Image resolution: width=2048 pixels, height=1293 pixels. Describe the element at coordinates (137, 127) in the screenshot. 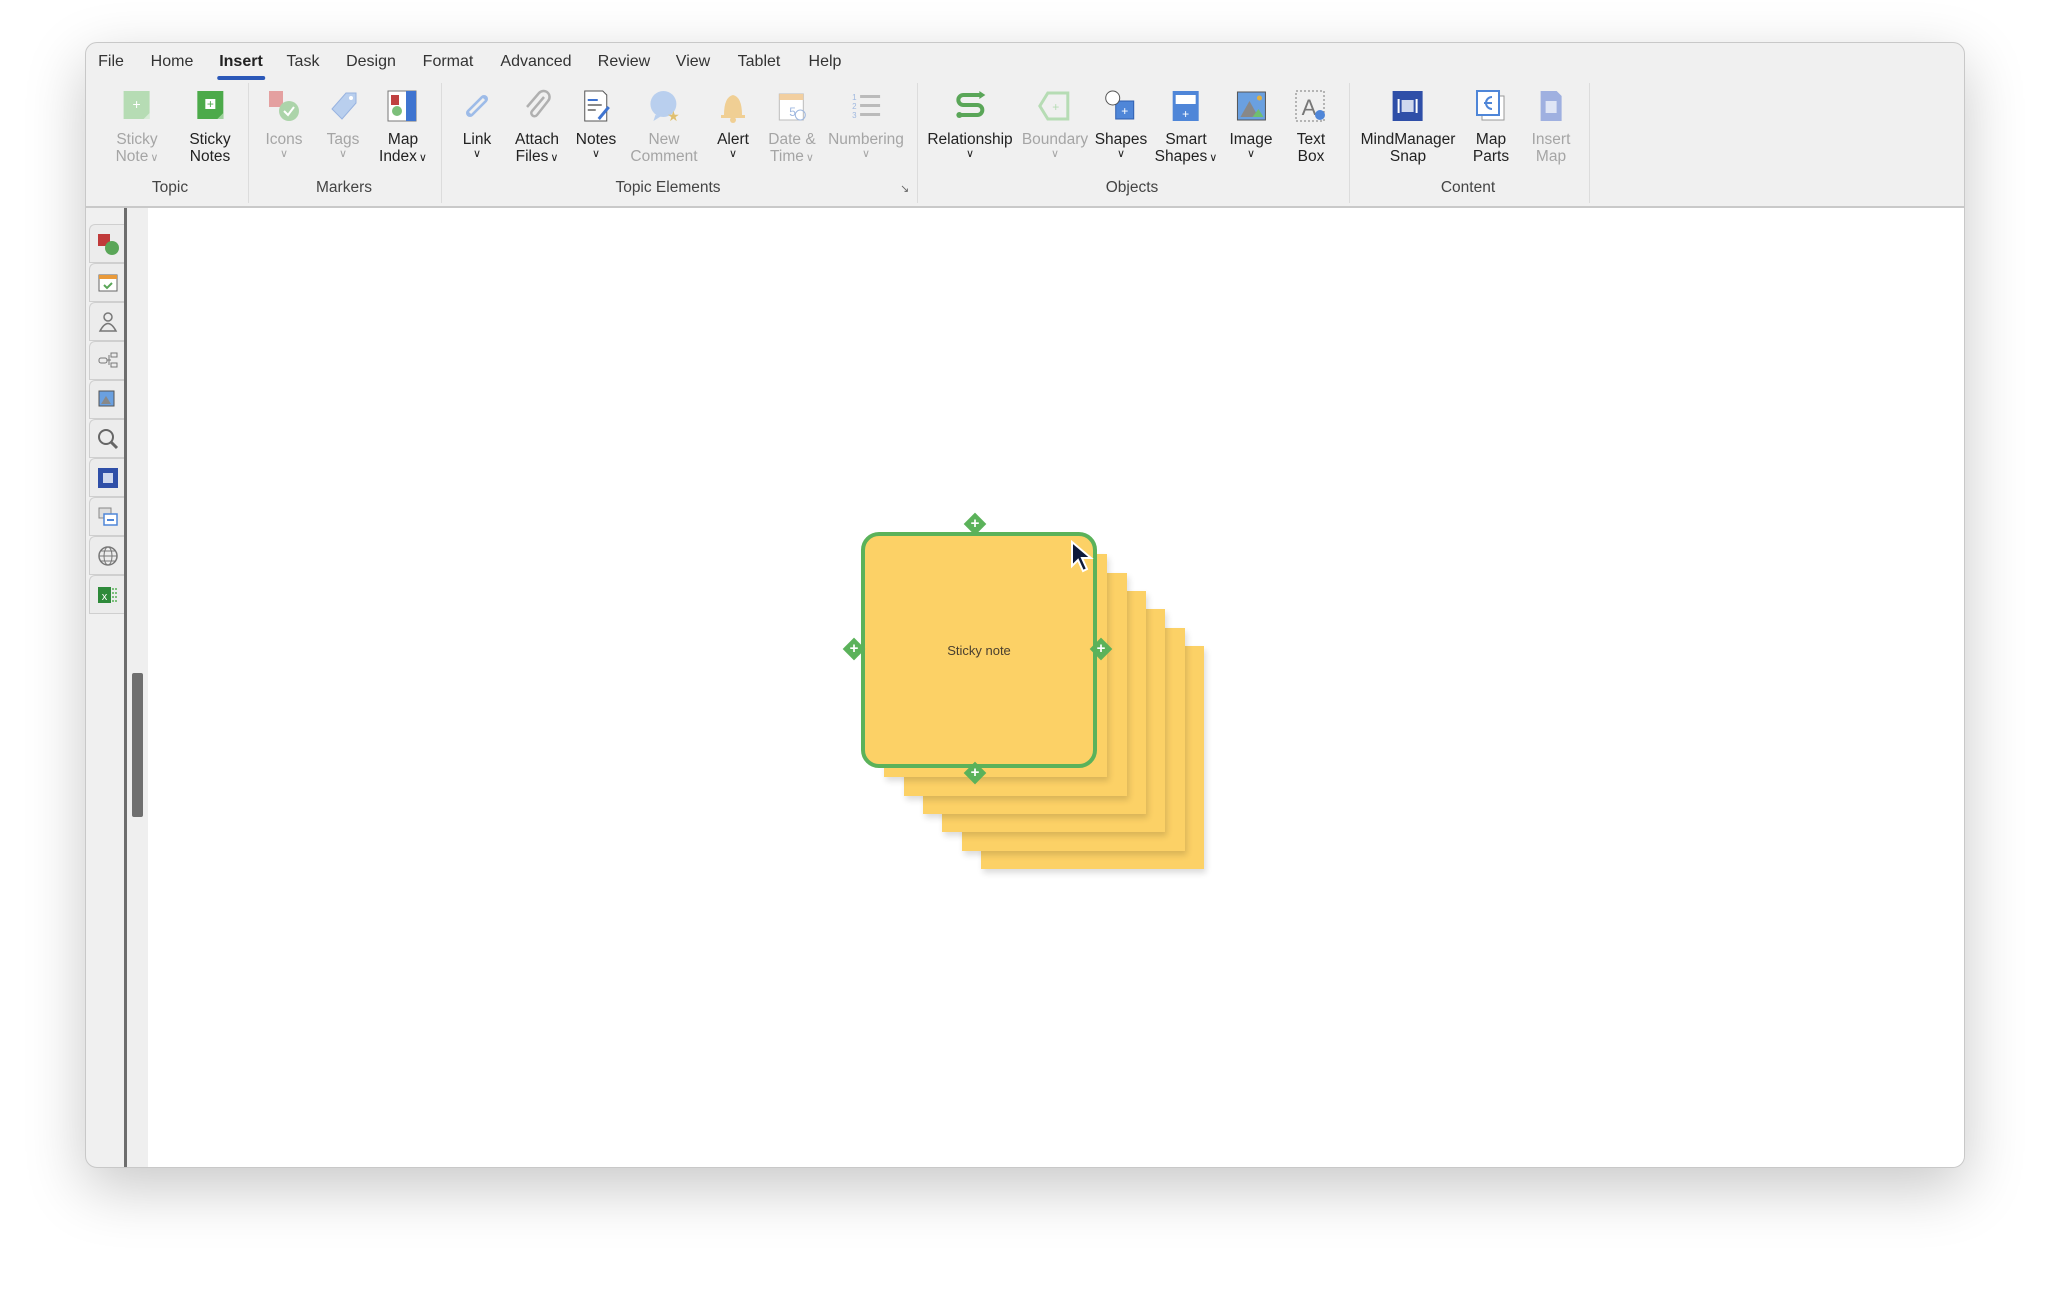

I see `sticky-note-button: + Sticky Note ∨` at that location.